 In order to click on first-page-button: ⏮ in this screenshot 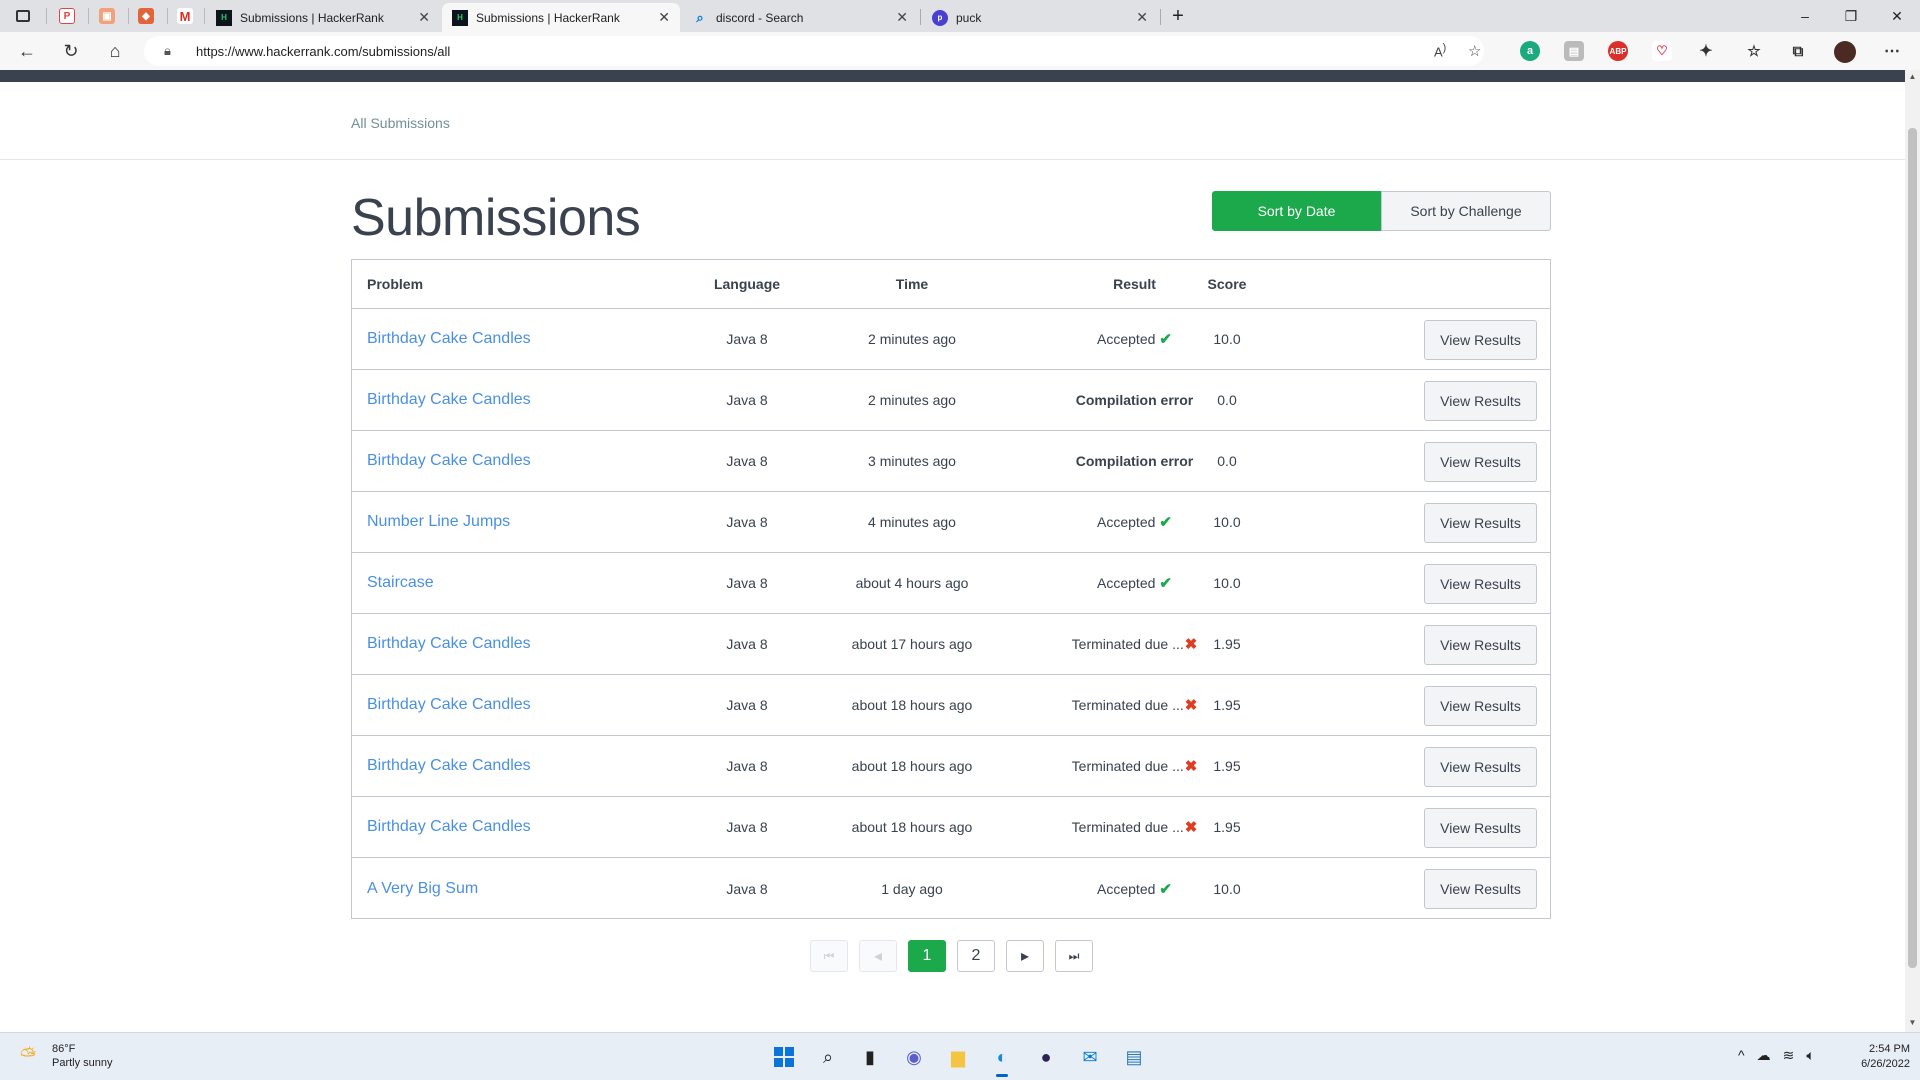, I will do `click(829, 956)`.